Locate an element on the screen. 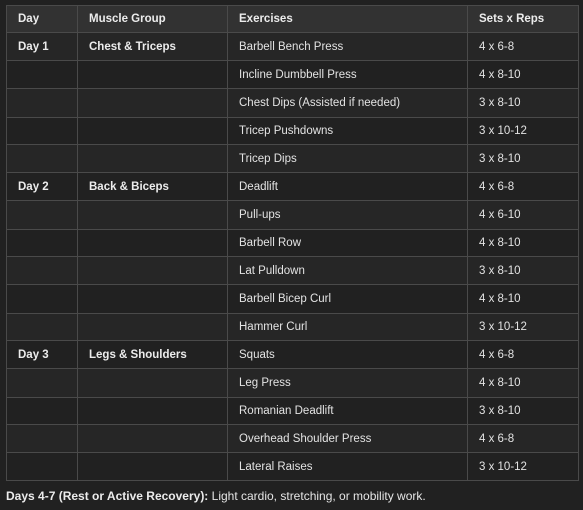 The width and height of the screenshot is (583, 510). table-row: Overhead Shoulder Press 4 x 6-8 is located at coordinates (292, 438).